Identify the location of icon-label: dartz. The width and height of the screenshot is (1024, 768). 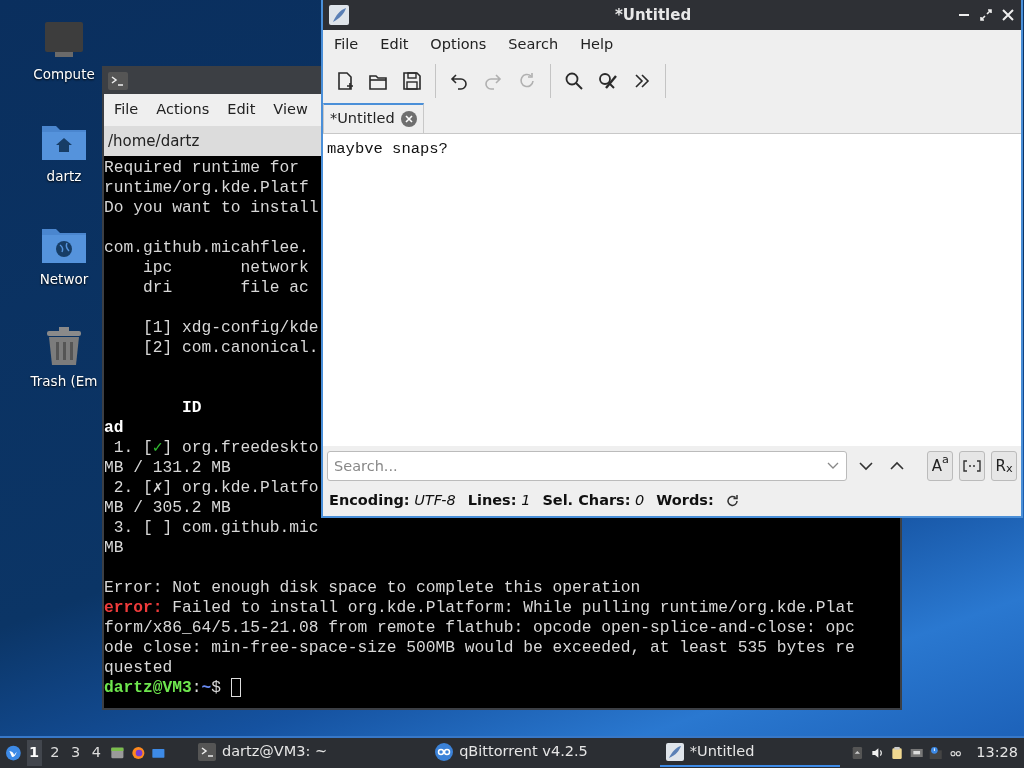
(64, 176).